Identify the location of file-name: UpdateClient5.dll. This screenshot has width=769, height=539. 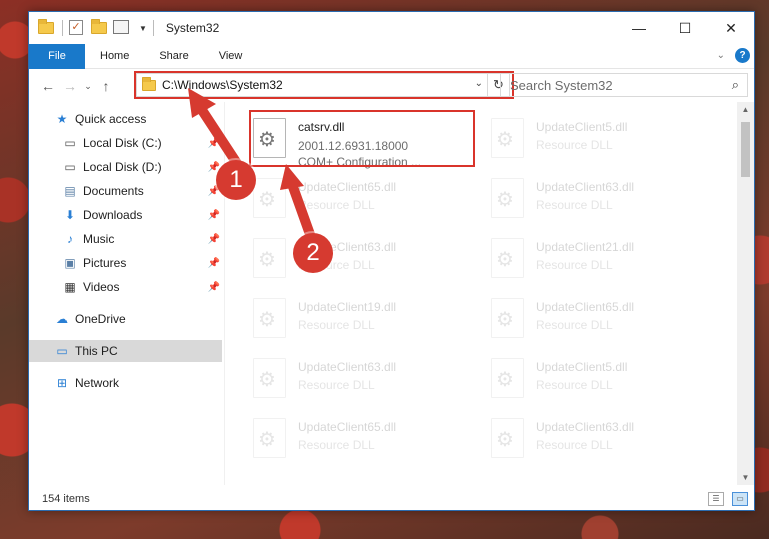
(582, 127).